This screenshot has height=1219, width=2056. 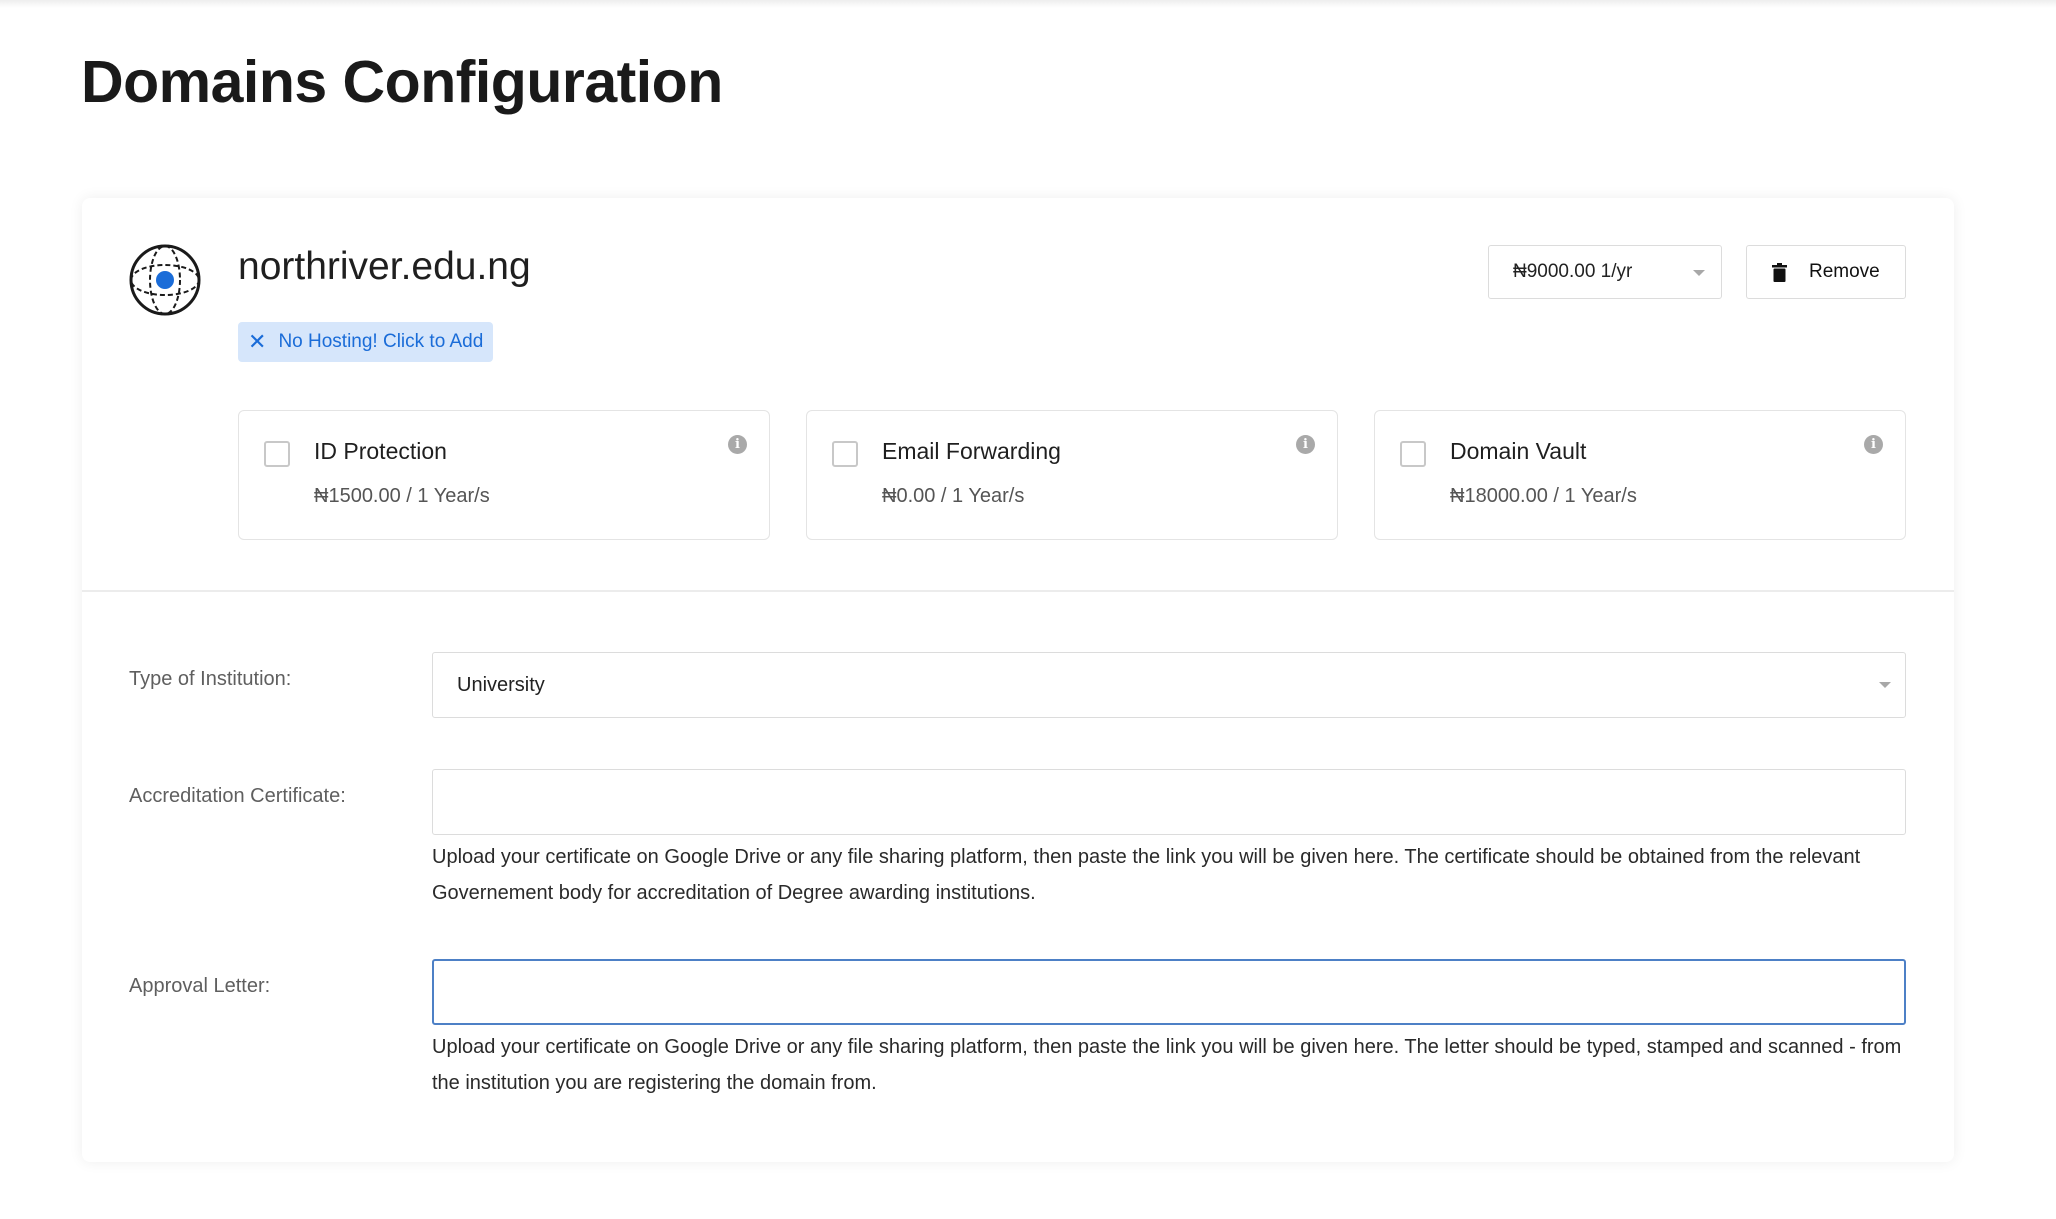 I want to click on institution-type-select: University, so click(x=1169, y=685).